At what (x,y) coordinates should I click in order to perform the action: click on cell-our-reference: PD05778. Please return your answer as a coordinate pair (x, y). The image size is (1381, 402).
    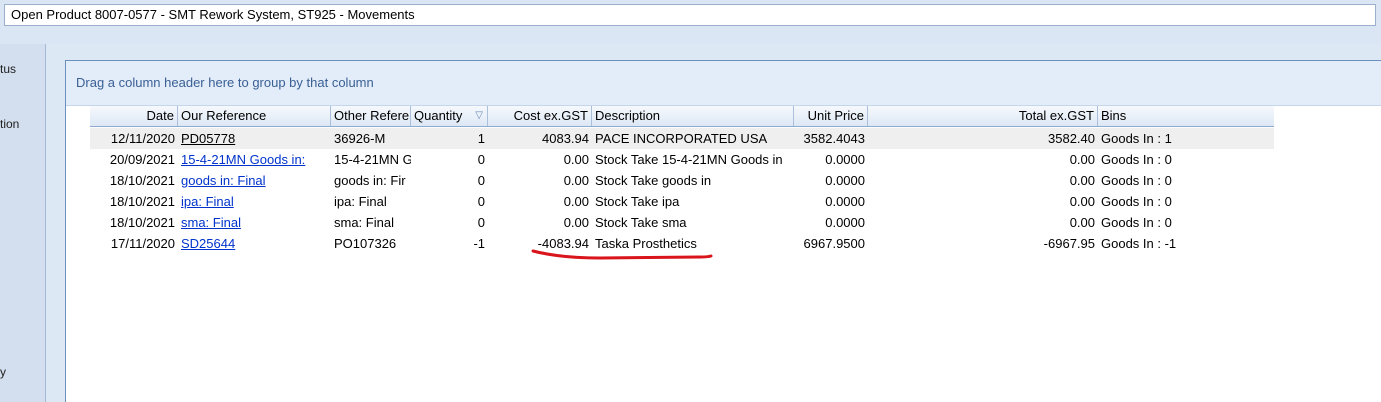
    Looking at the image, I should click on (254, 138).